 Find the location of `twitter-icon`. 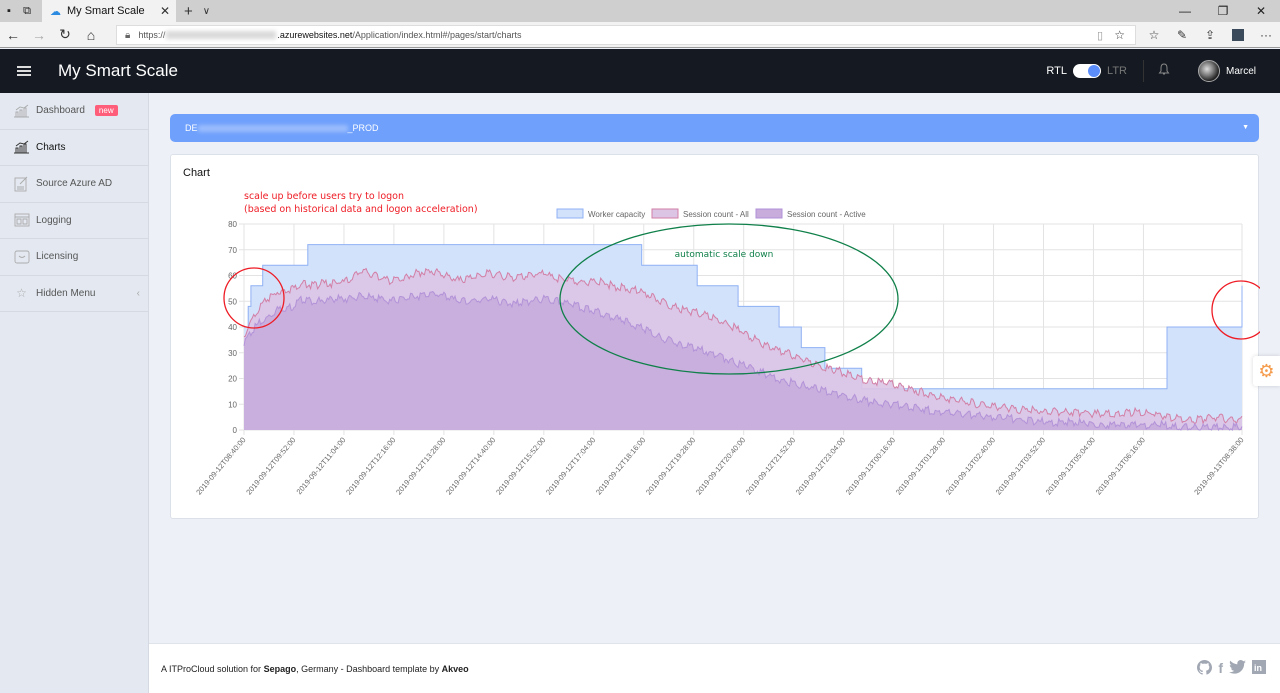

twitter-icon is located at coordinates (1237, 669).